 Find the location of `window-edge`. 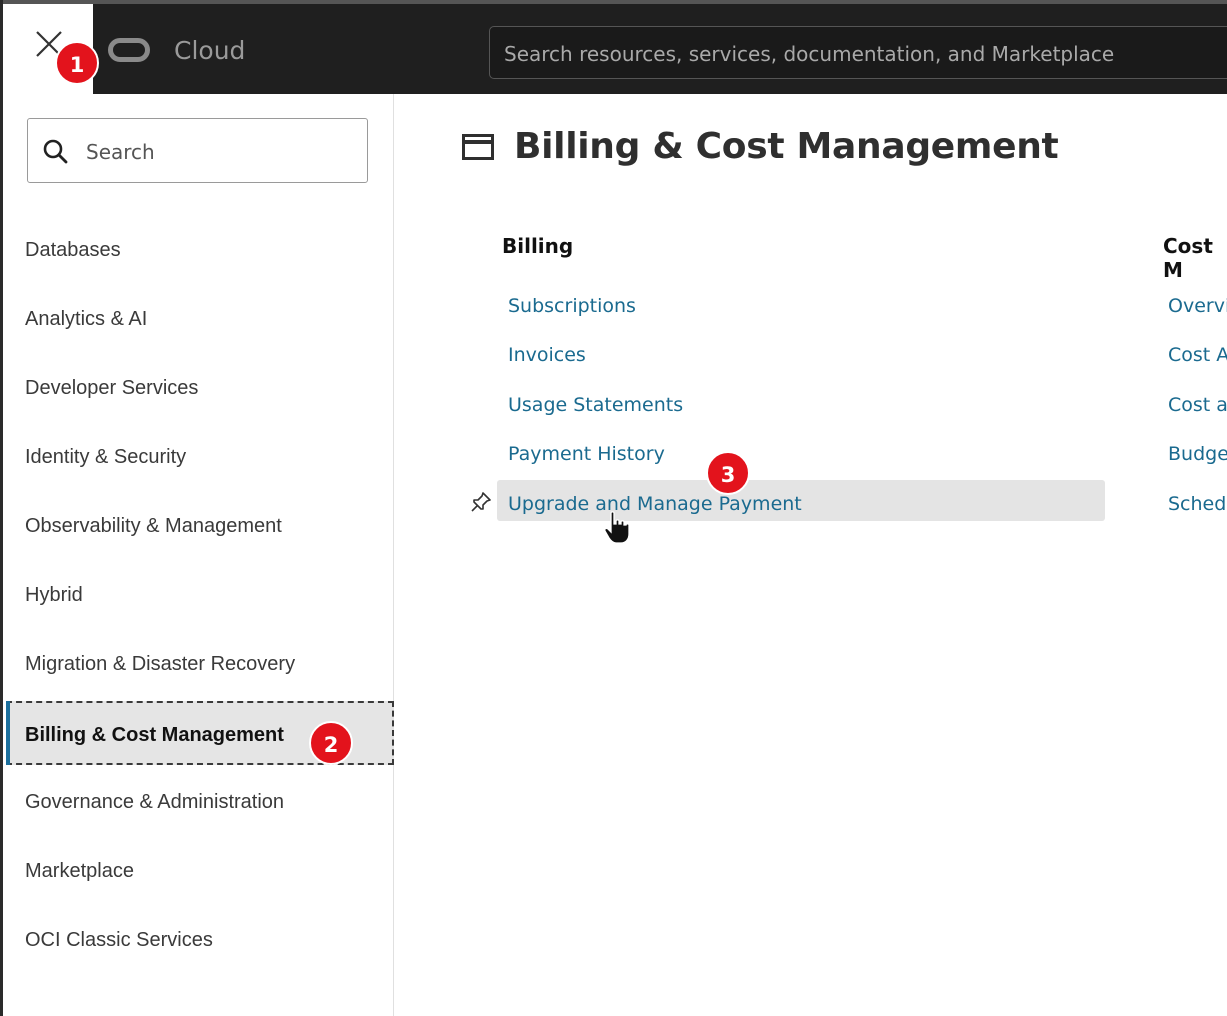

window-edge is located at coordinates (1, 508).